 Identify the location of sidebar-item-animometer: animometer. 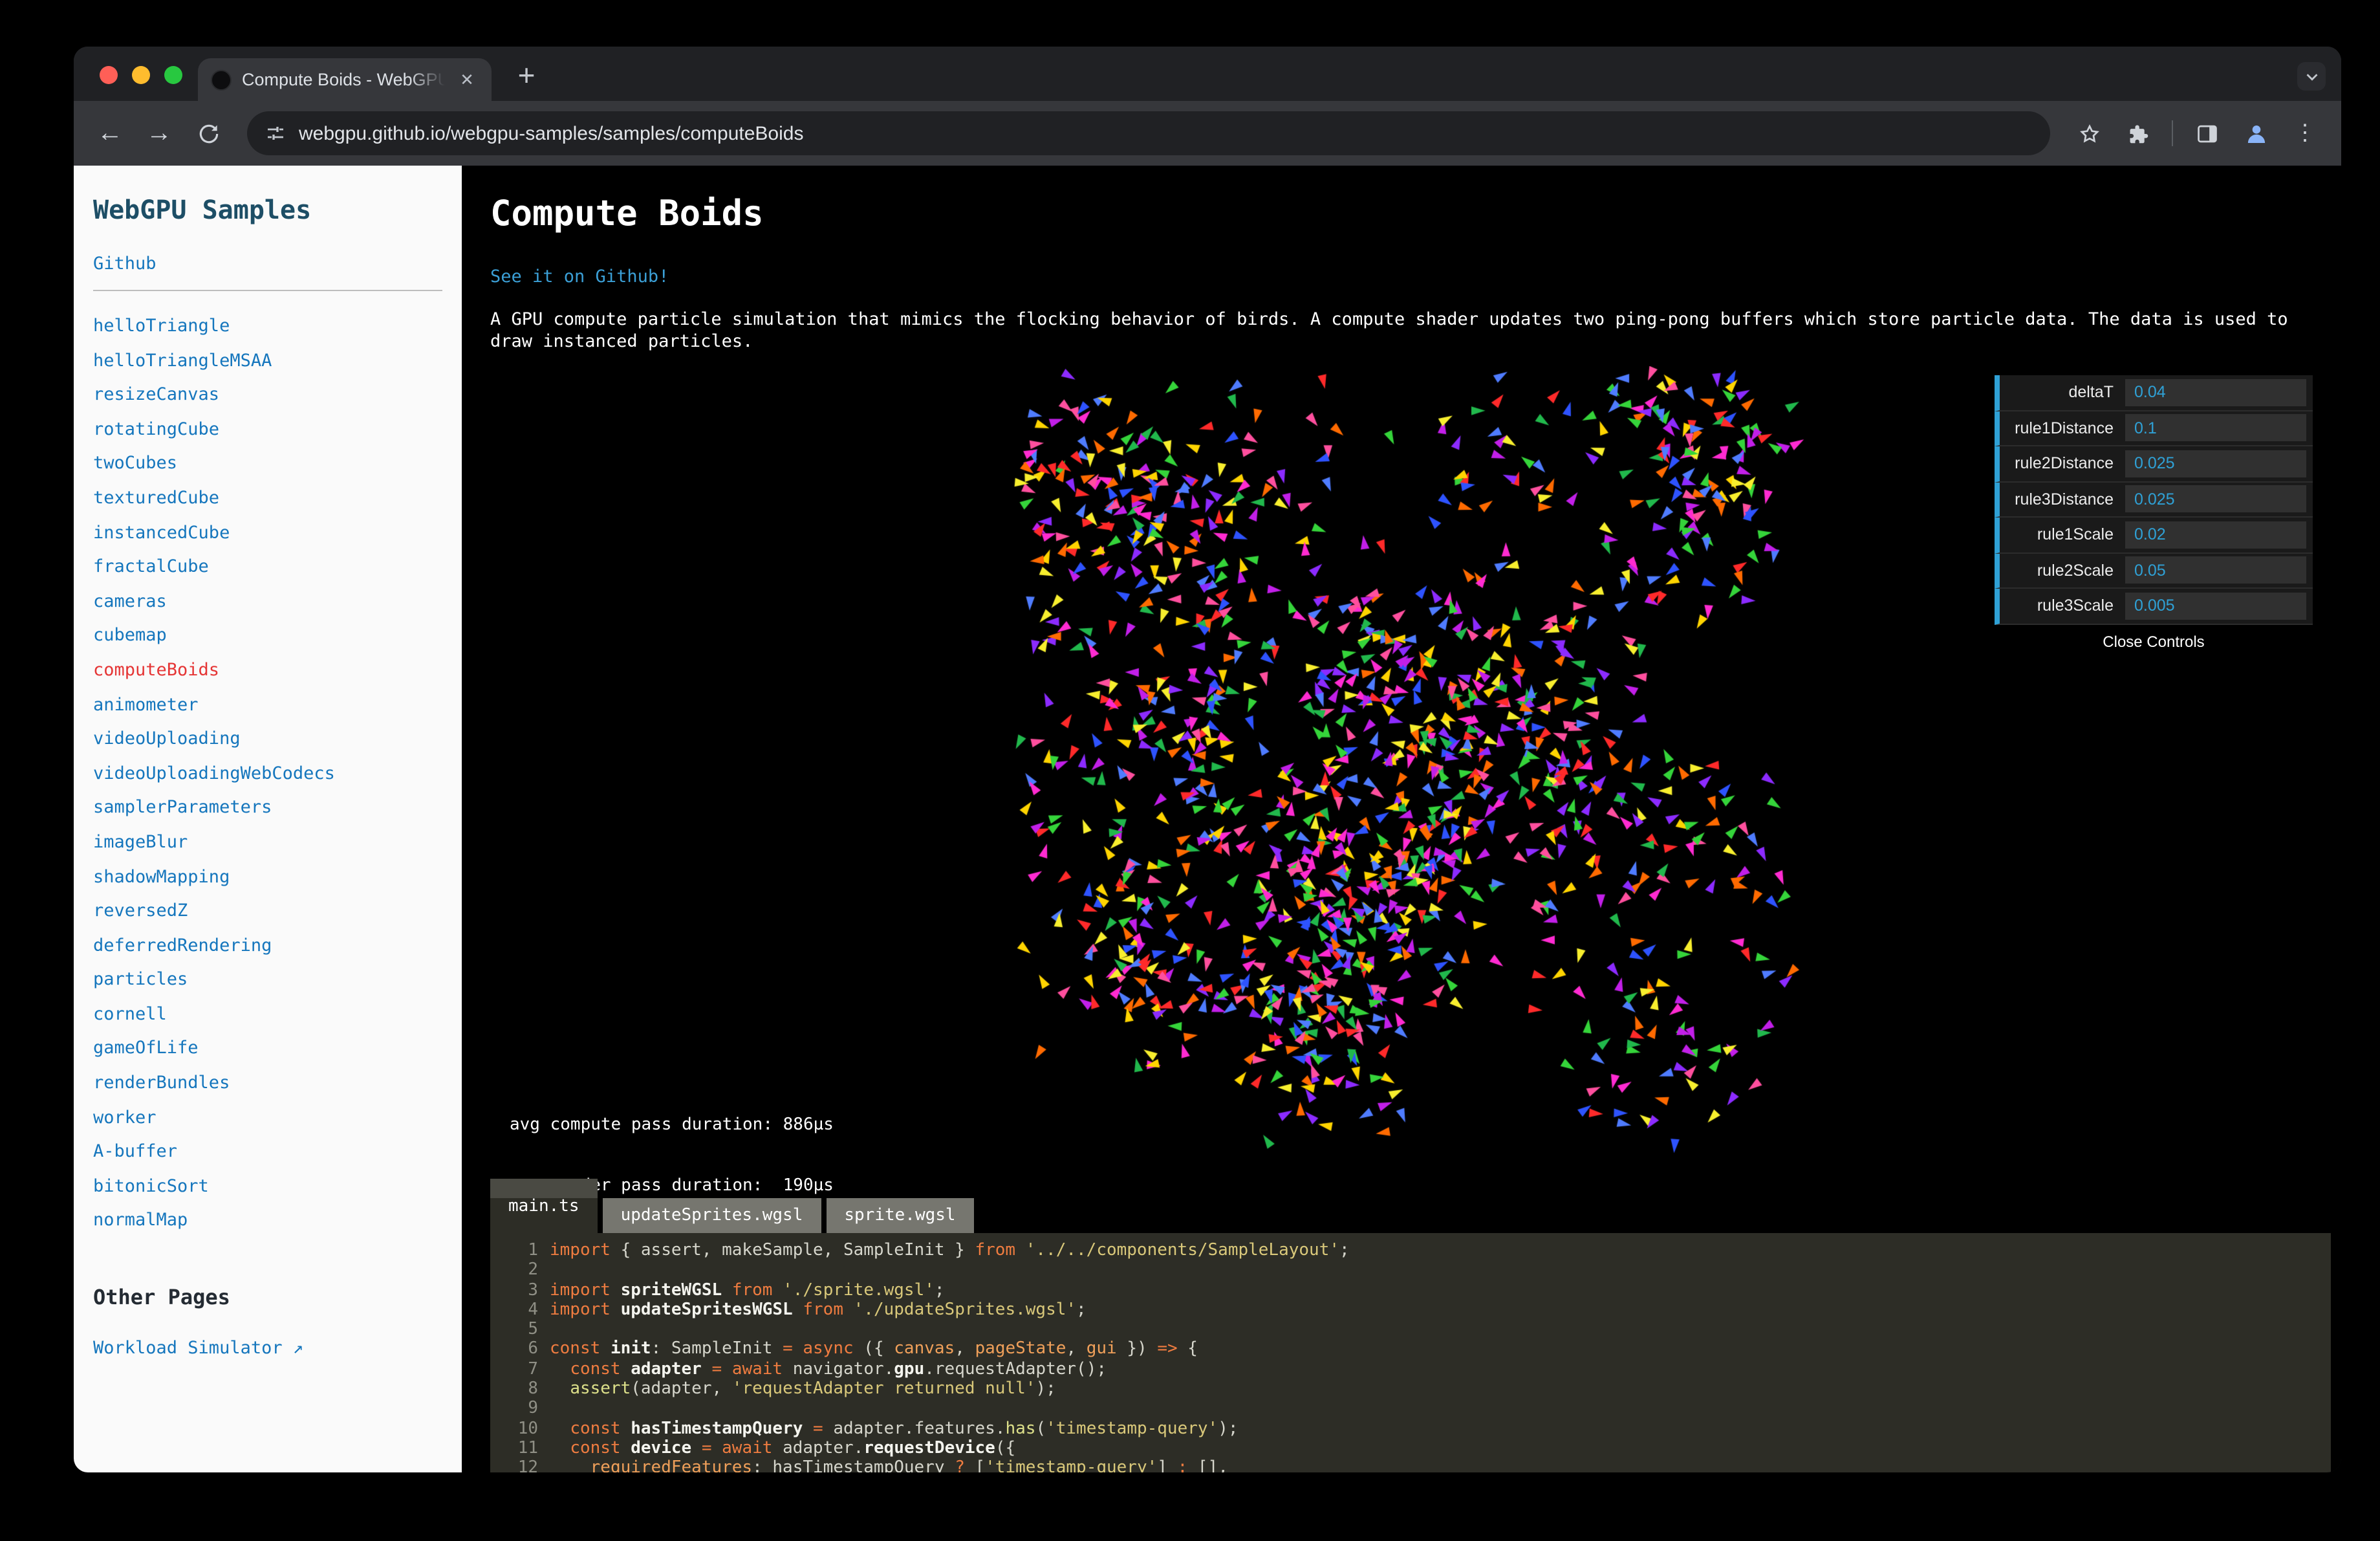
(267, 705).